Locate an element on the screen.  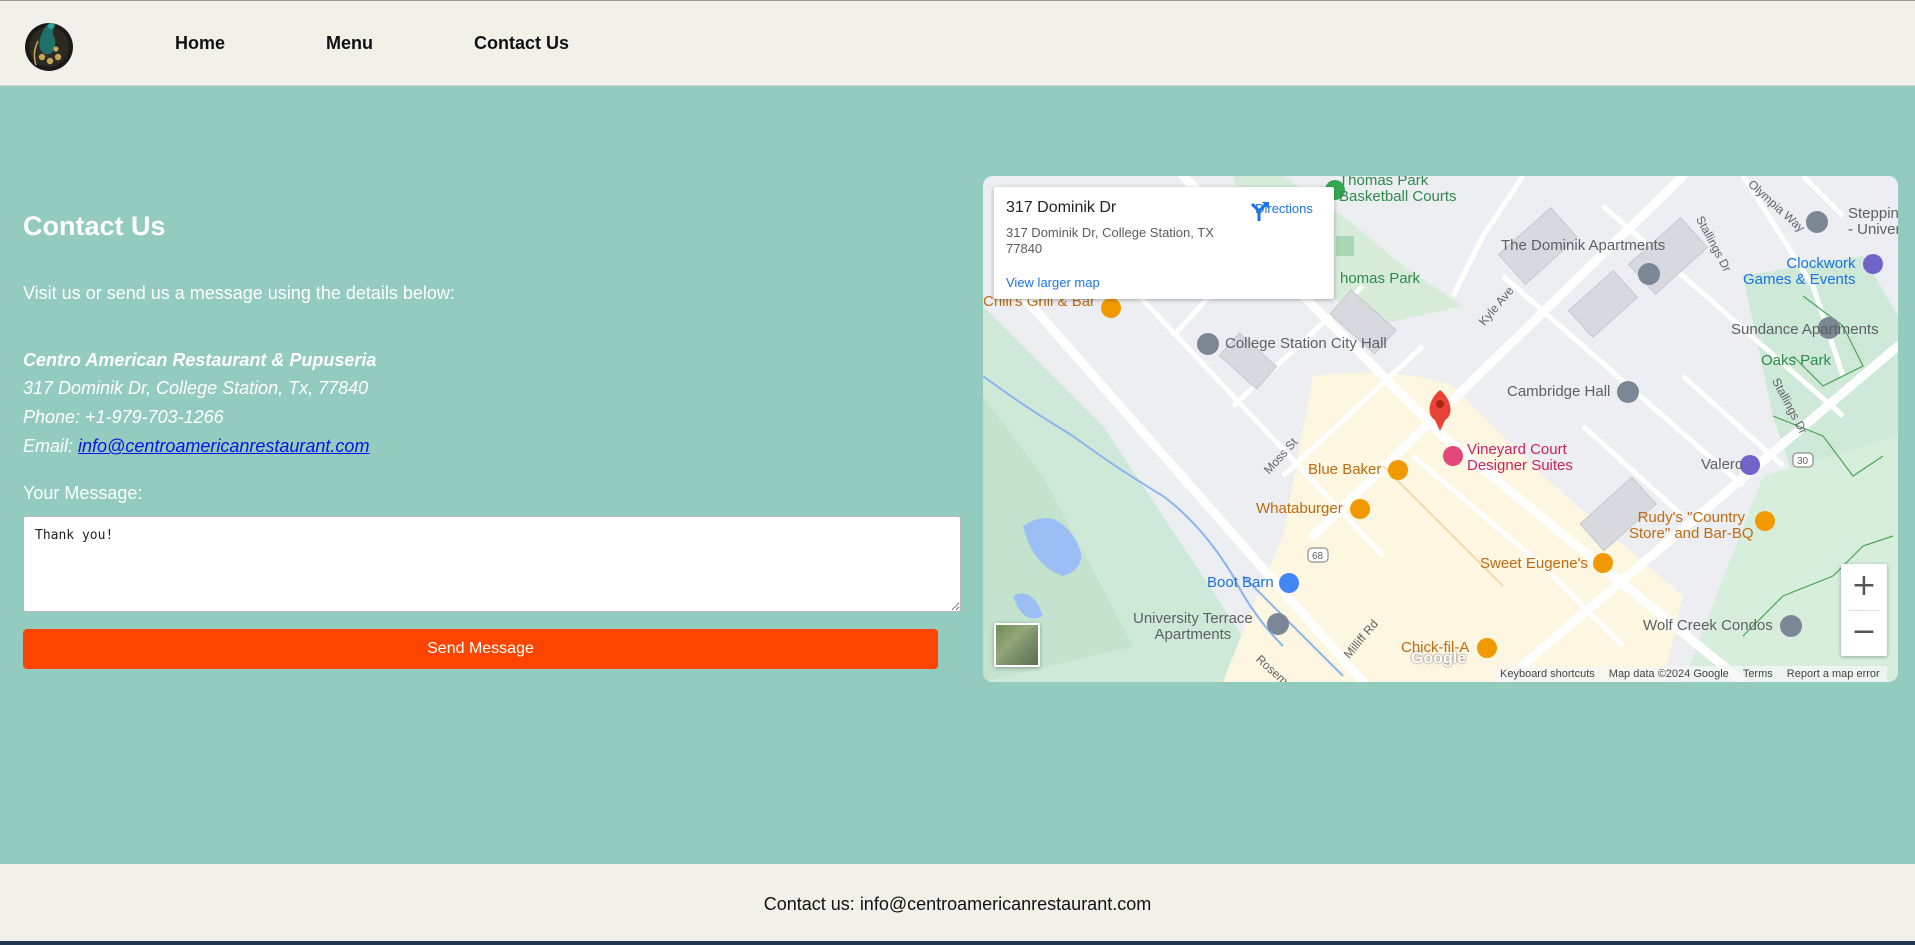
restaurant-name: Centro American Restaurant & Pupuseria is located at coordinates (200, 360).